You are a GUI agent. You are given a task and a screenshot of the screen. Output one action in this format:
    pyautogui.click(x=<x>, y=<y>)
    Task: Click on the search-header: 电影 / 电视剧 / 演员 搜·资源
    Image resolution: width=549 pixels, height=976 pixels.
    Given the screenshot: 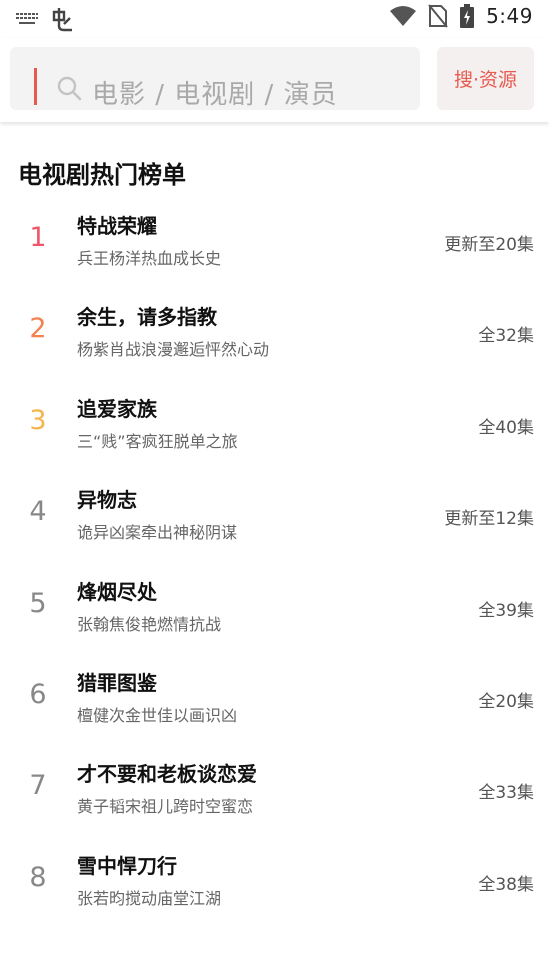 What is the action you would take?
    pyautogui.click(x=274, y=80)
    